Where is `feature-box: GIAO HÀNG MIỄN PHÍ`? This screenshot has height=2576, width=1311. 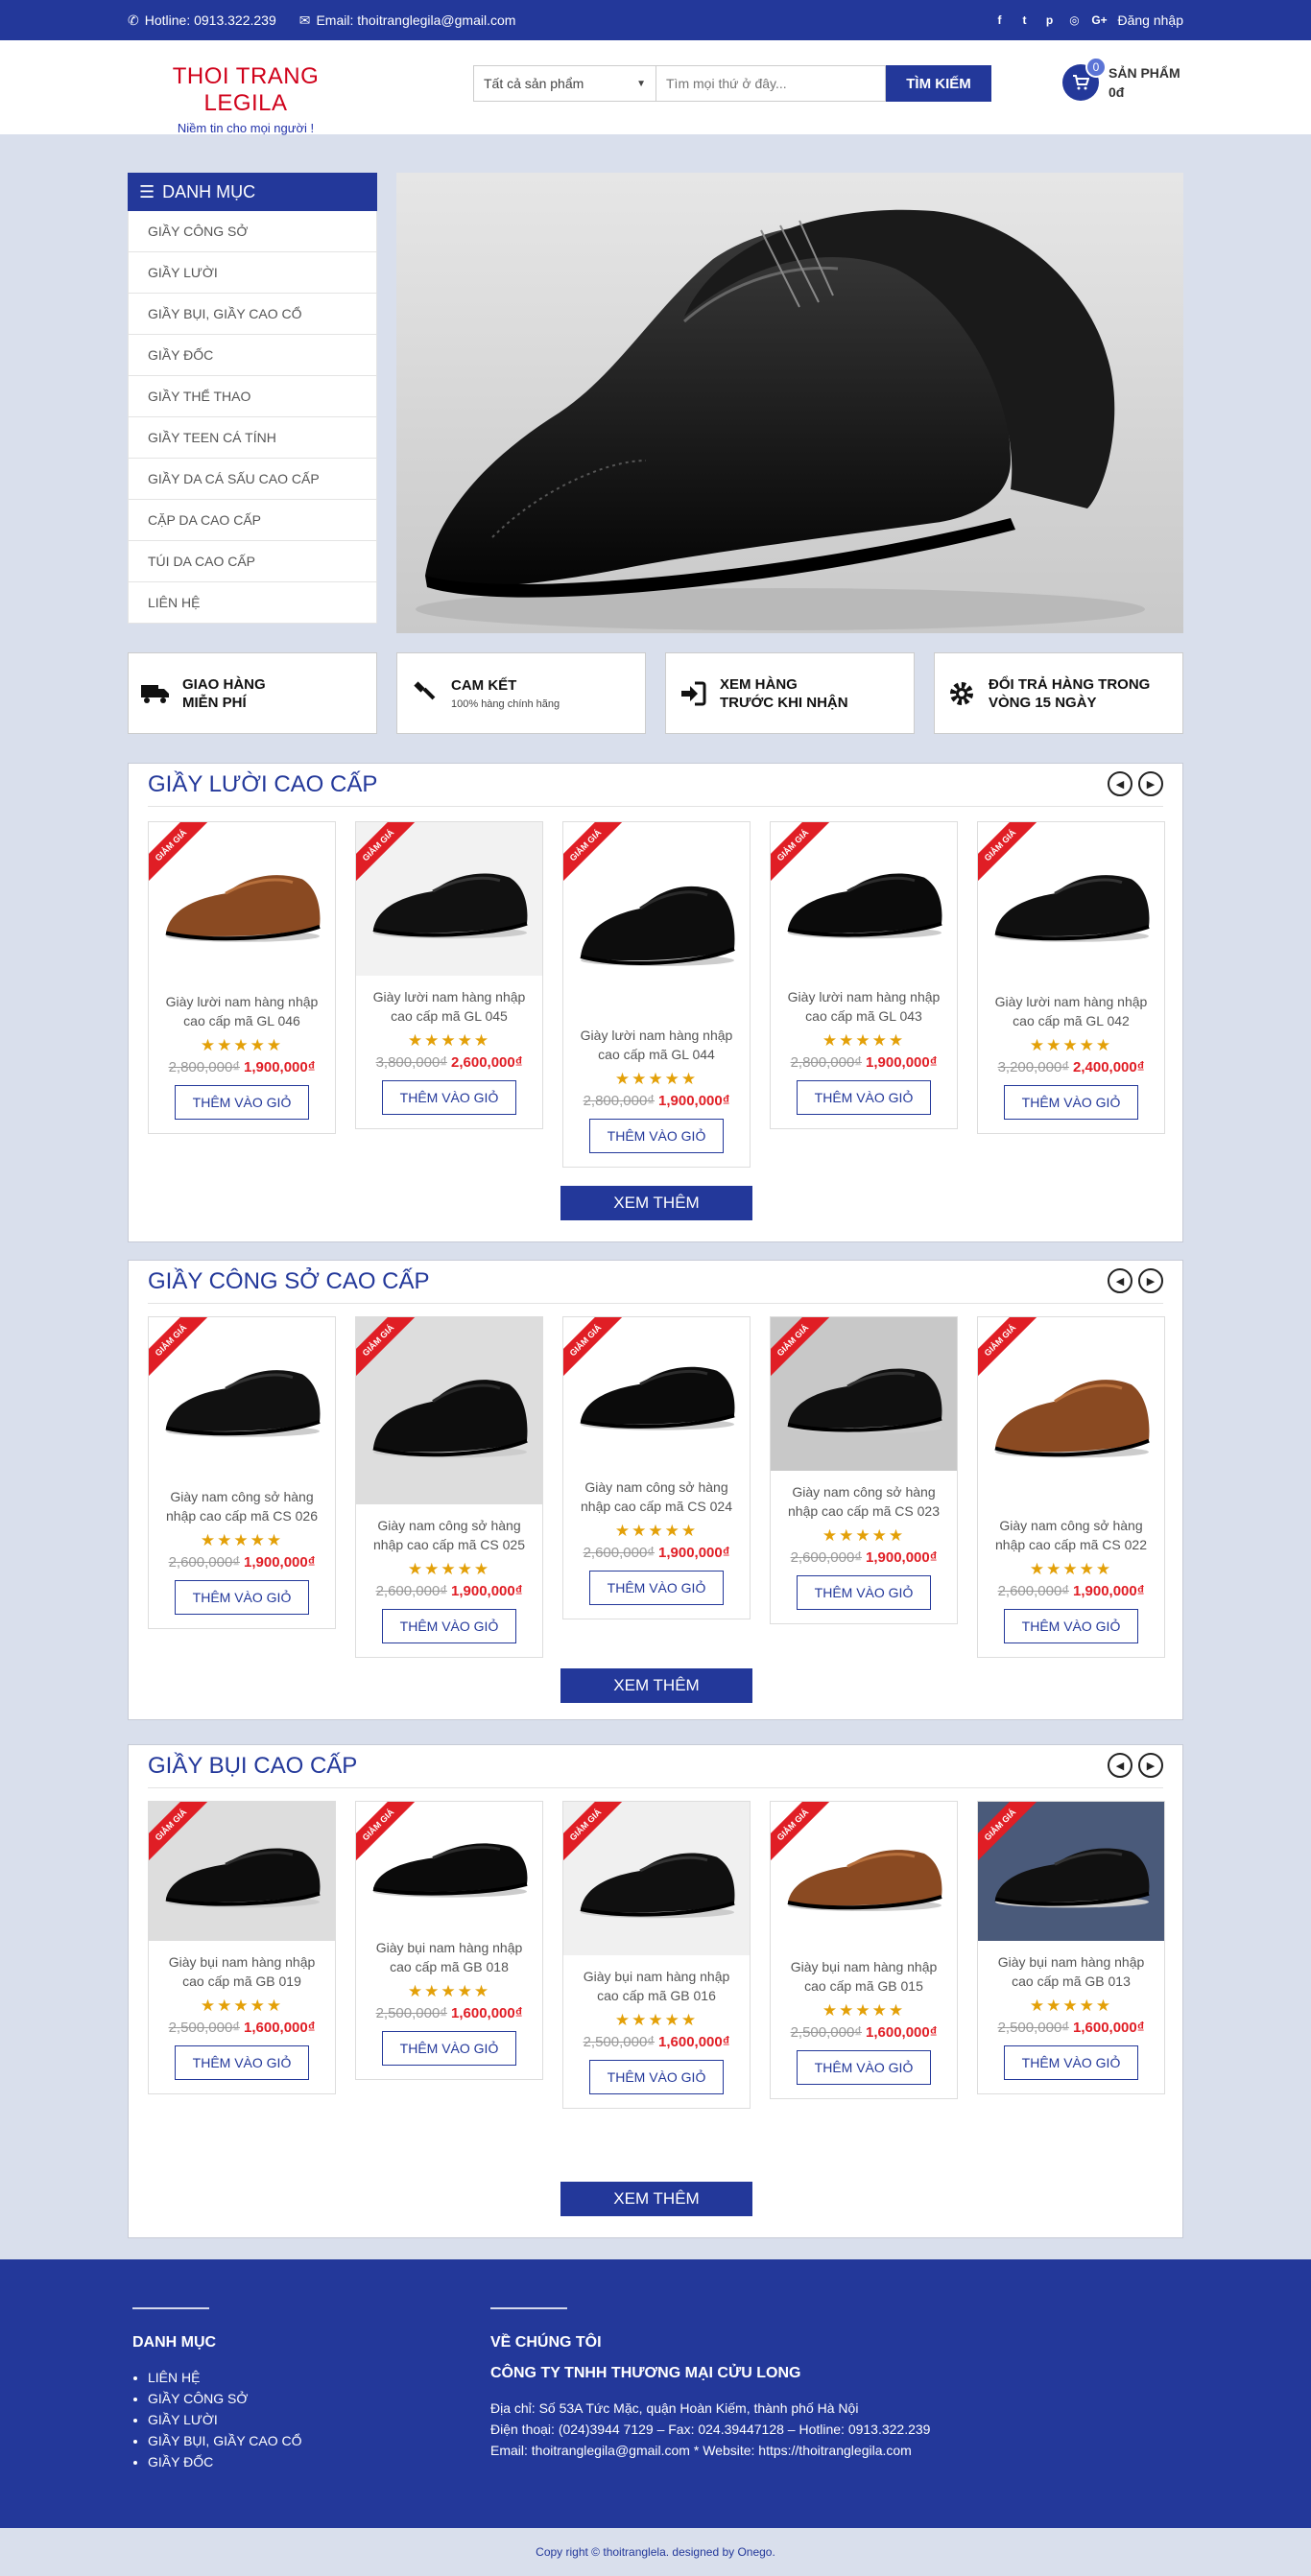
feature-box: GIAO HÀNG MIỄN PHÍ is located at coordinates (252, 693).